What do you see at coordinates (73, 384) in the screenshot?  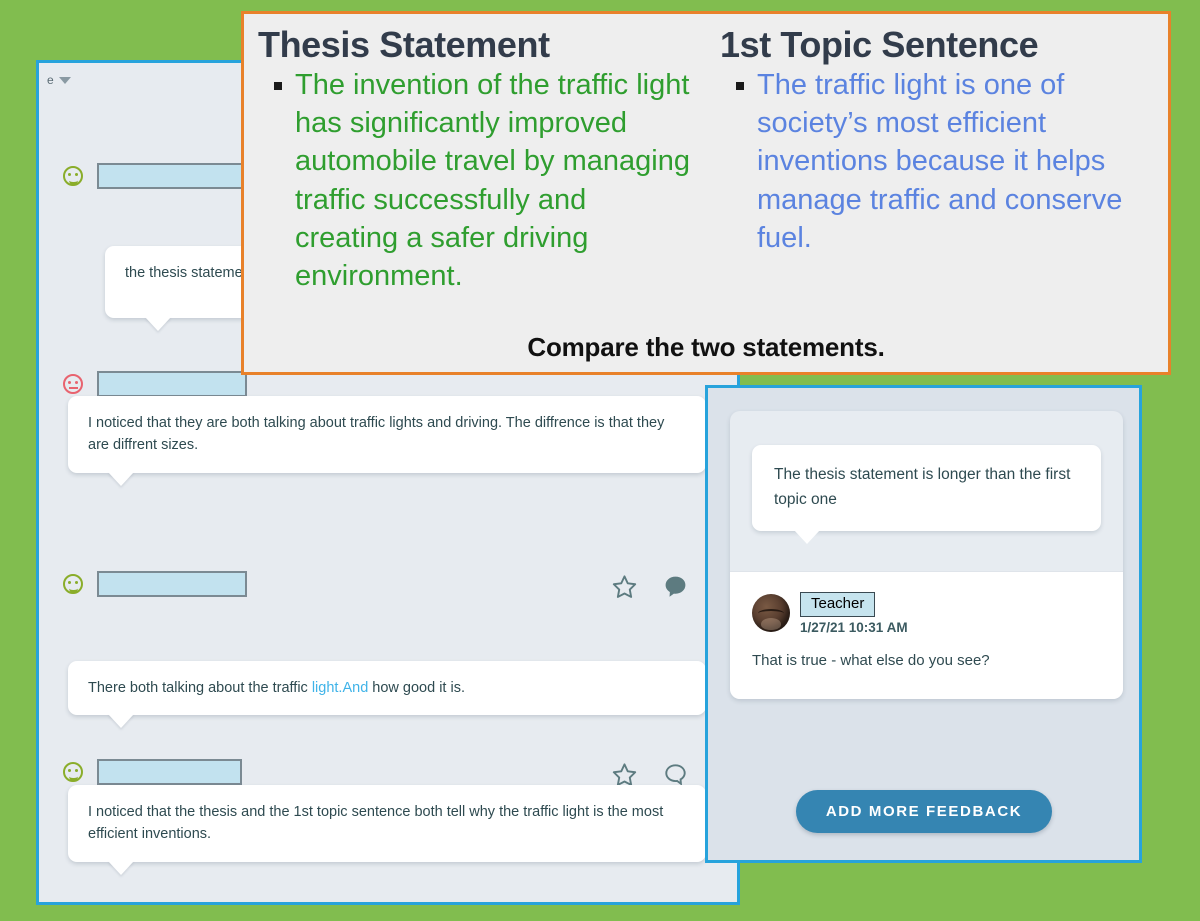 I see `frowning-face-icon` at bounding box center [73, 384].